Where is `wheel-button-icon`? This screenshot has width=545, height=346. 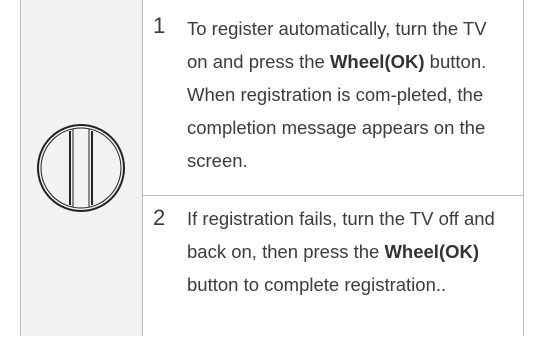 wheel-button-icon is located at coordinates (81, 168).